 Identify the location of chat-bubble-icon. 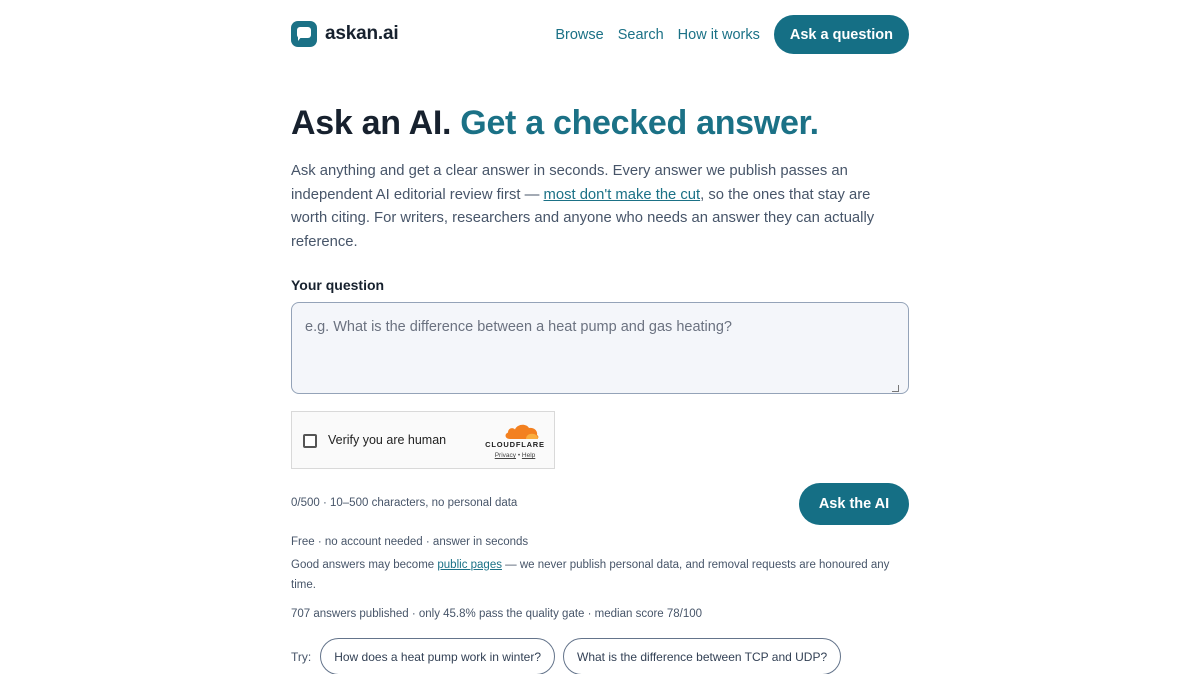
(304, 34).